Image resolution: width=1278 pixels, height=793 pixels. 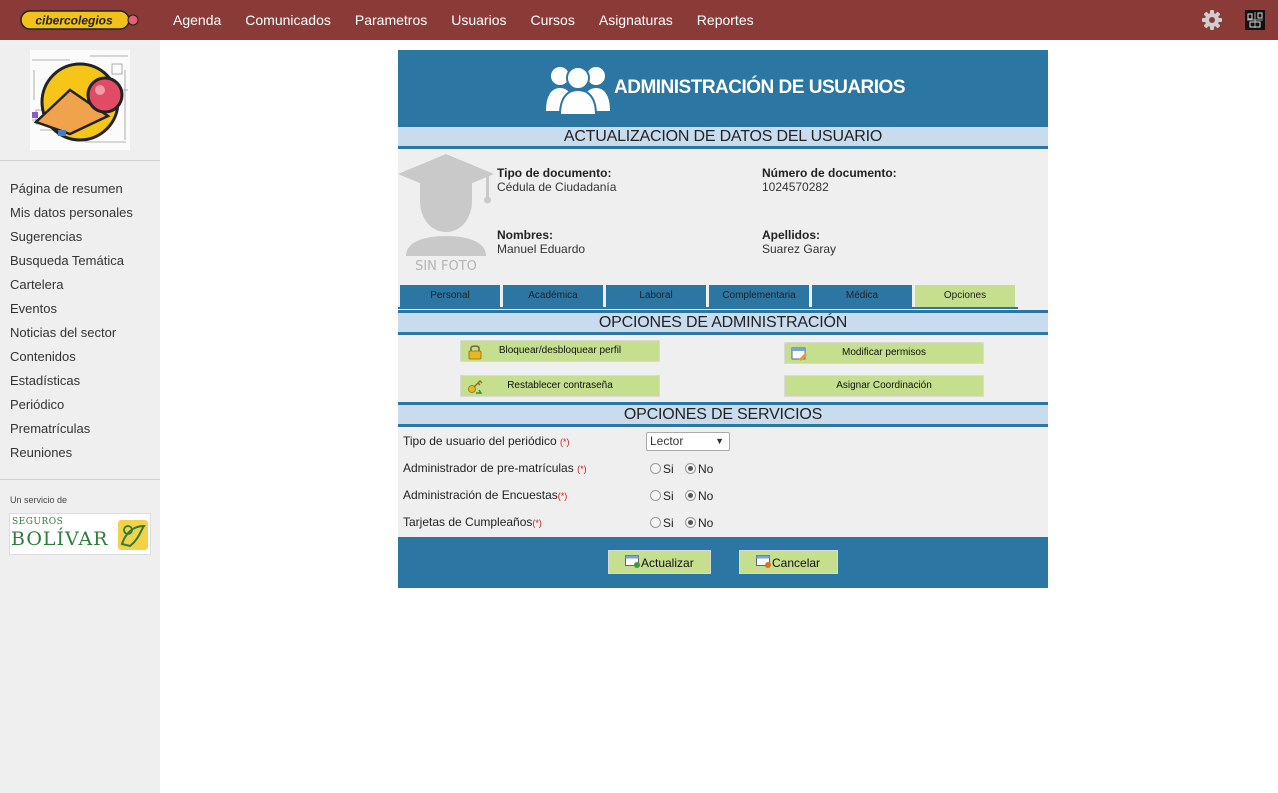 I want to click on nav-agenda: Agenda, so click(x=197, y=20).